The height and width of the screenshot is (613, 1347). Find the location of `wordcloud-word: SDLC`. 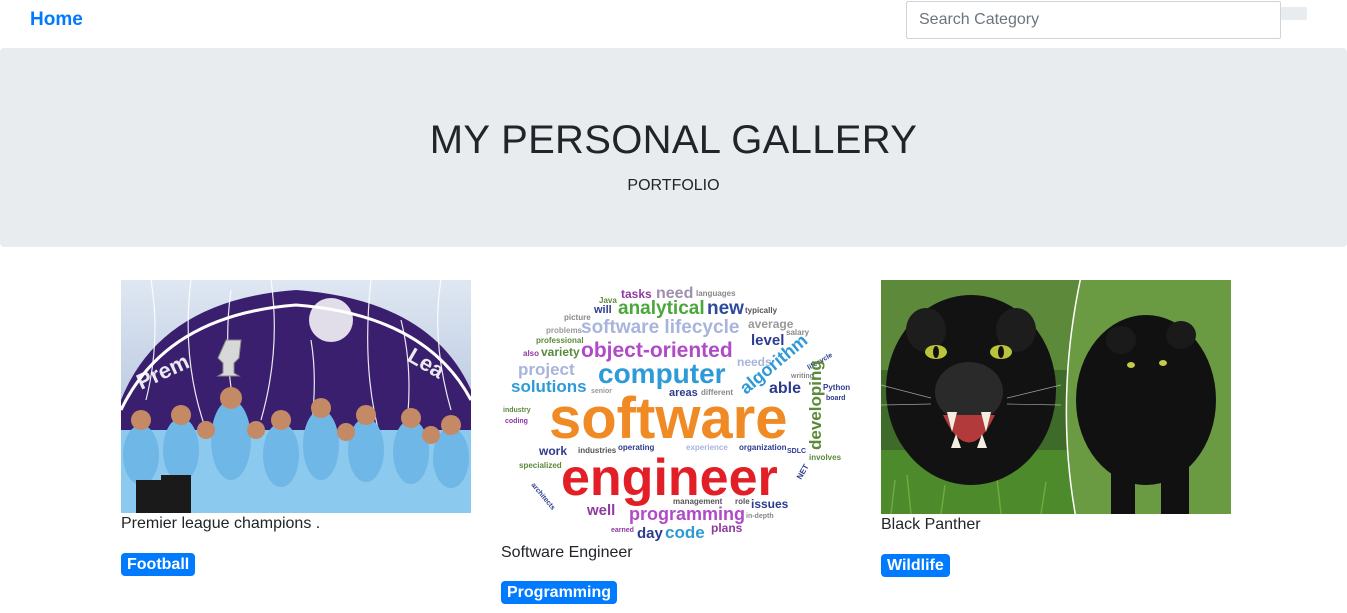

wordcloud-word: SDLC is located at coordinates (796, 451).